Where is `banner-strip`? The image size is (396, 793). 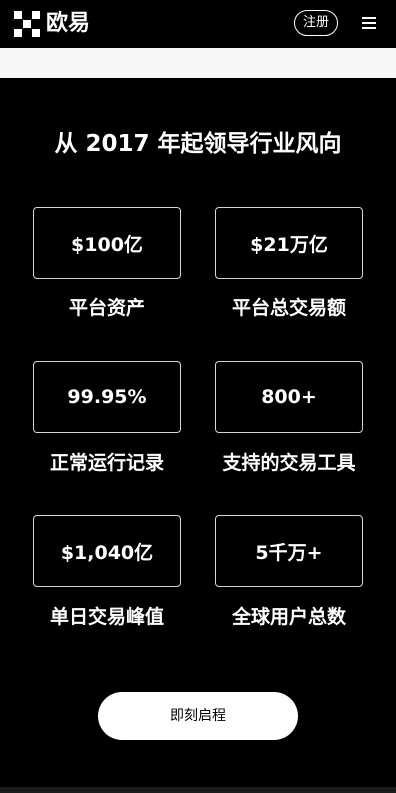
banner-strip is located at coordinates (198, 63).